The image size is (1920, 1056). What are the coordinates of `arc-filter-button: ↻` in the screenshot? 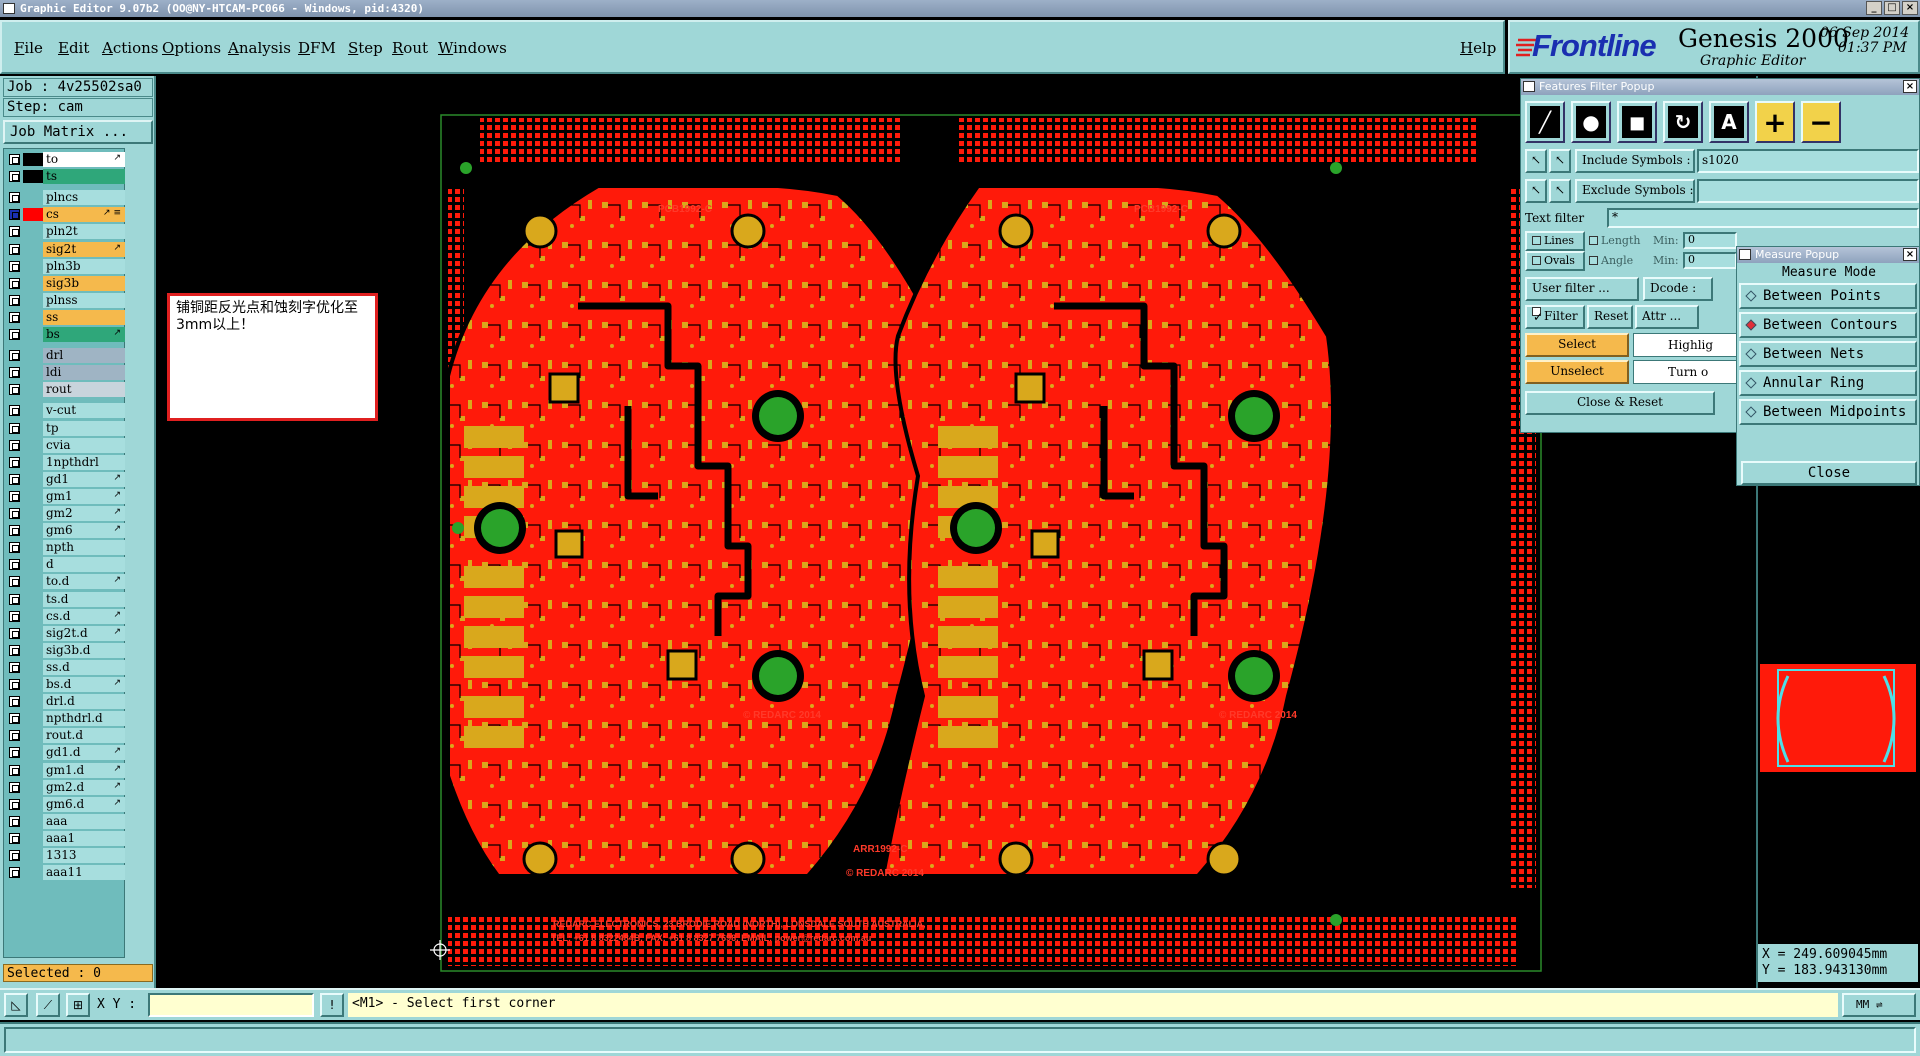 It's located at (1683, 122).